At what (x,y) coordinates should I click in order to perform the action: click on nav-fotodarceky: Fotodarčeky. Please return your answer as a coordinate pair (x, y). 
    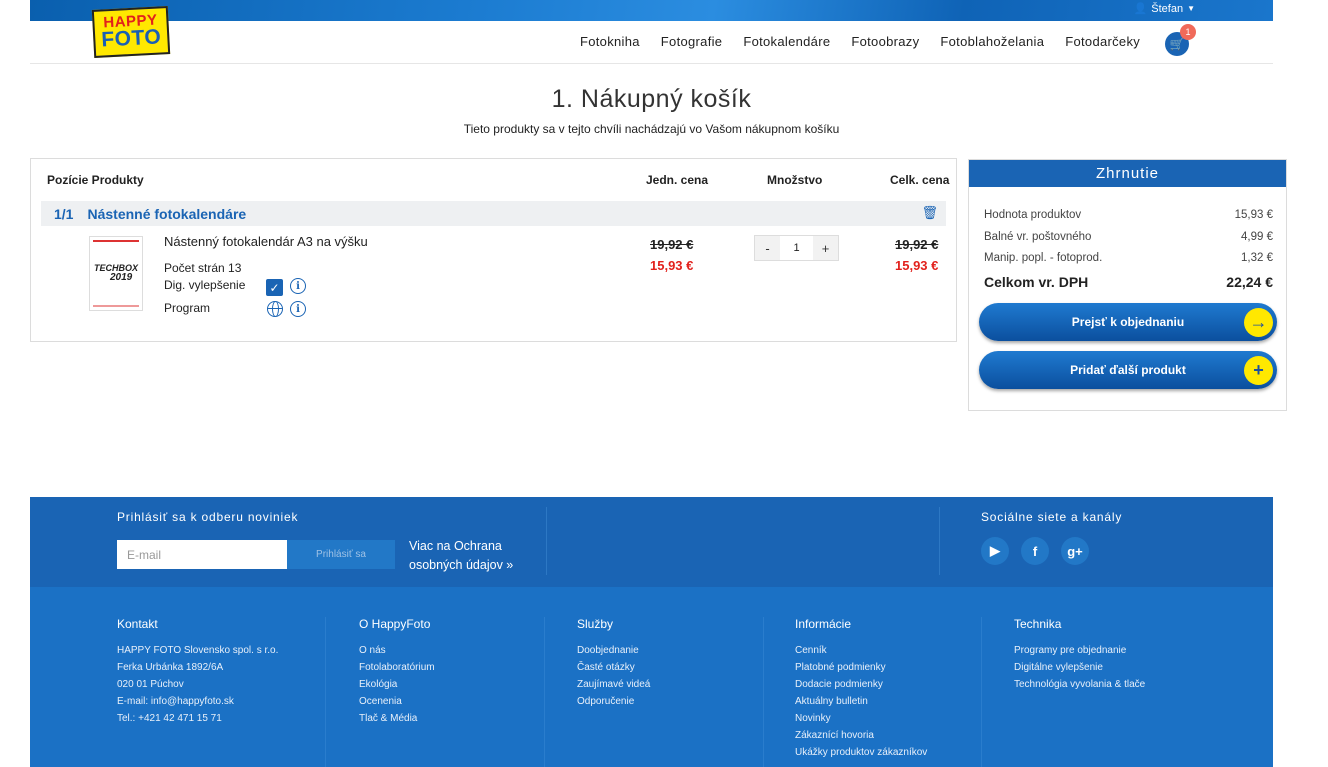
    Looking at the image, I should click on (1102, 41).